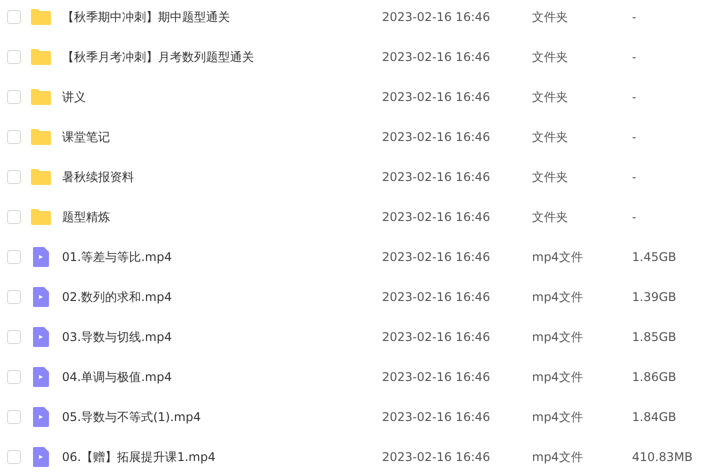 The image size is (704, 476). I want to click on file-name: 题型精炼, so click(222, 217).